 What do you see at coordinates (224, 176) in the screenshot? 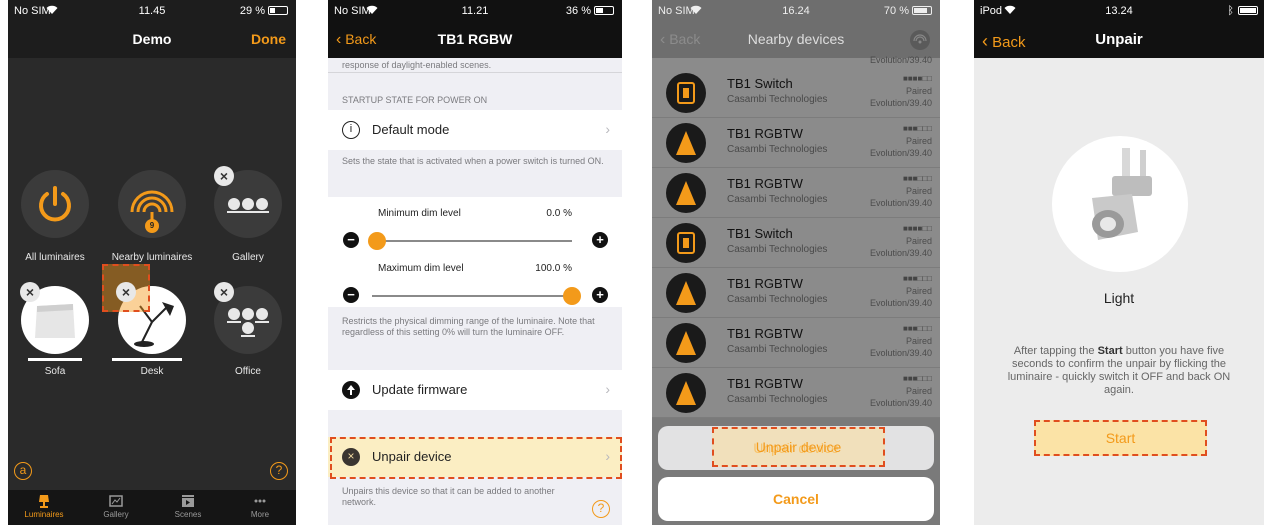
I see `remove-gallery-button: ×` at bounding box center [224, 176].